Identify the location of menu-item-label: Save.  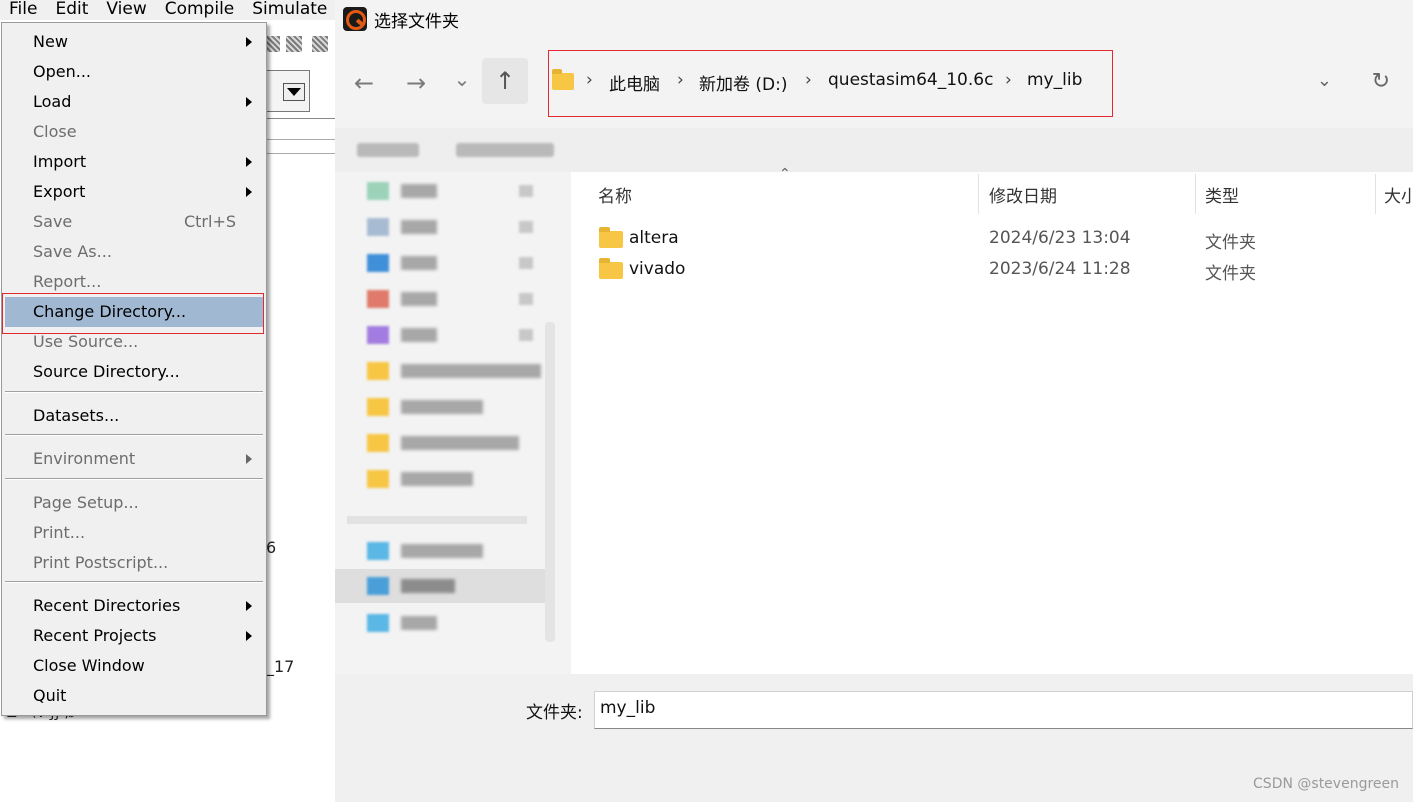
(53, 221).